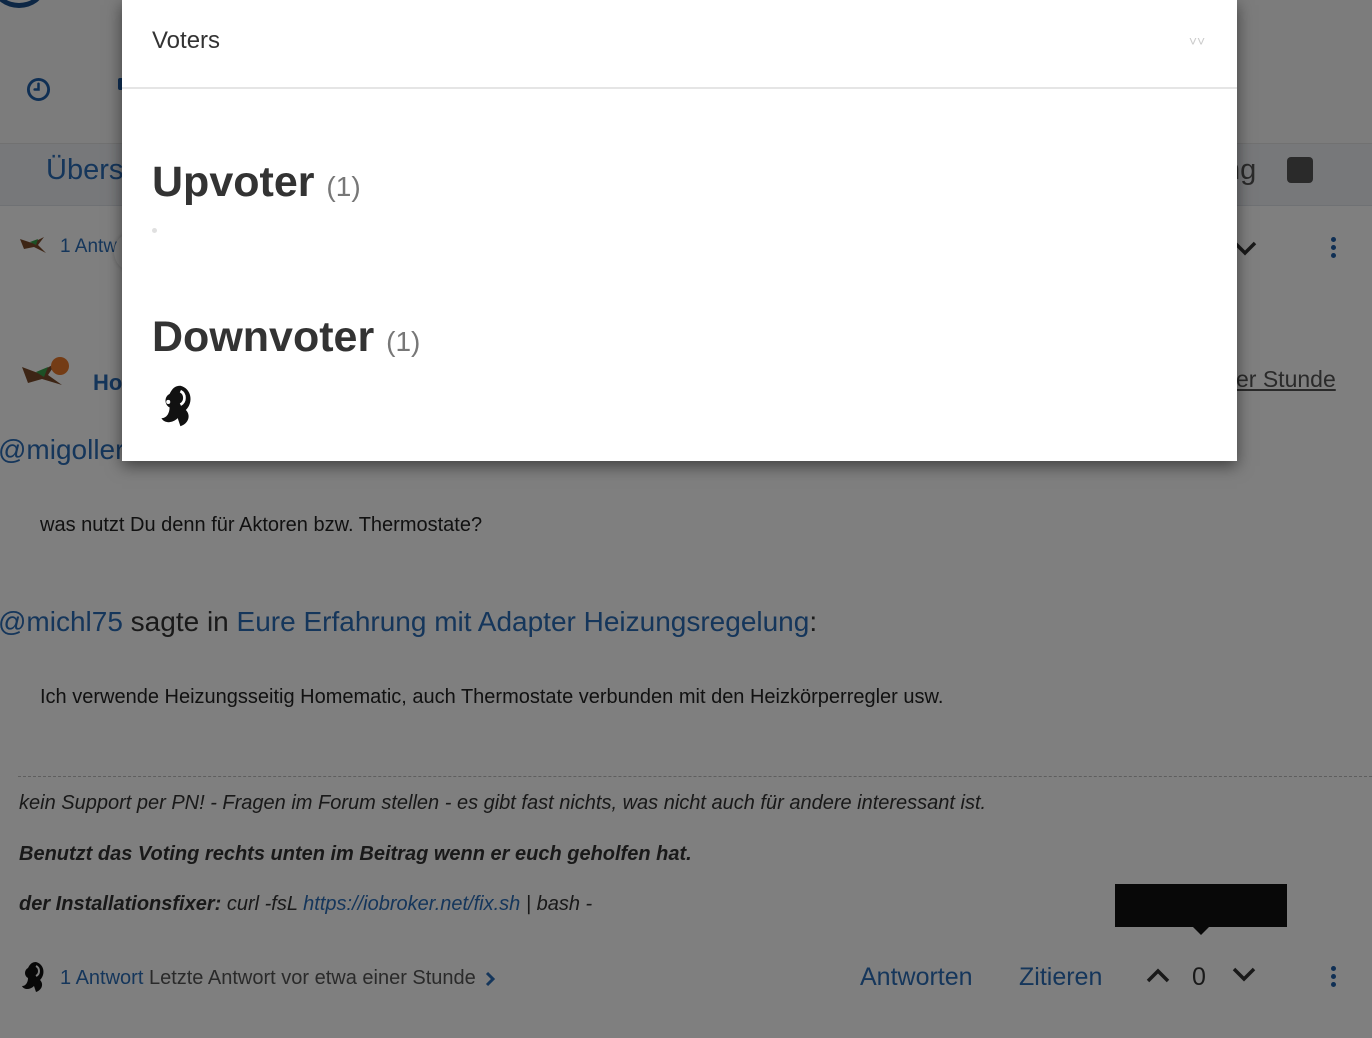  What do you see at coordinates (403, 341) in the screenshot?
I see `downvoter-count: (1)` at bounding box center [403, 341].